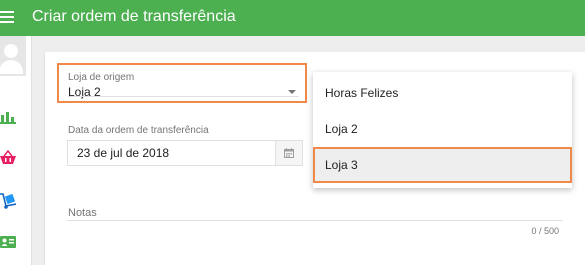  I want to click on calendar-button, so click(288, 153).